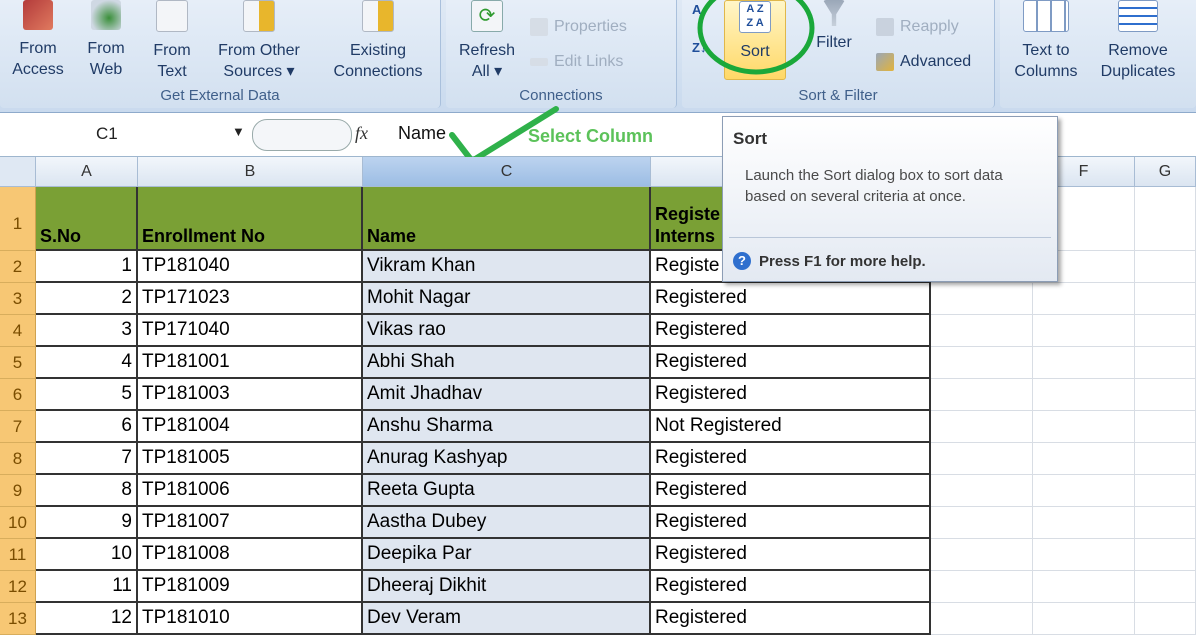 The height and width of the screenshot is (635, 1196). What do you see at coordinates (250, 267) in the screenshot?
I see `cell-b: TP181040` at bounding box center [250, 267].